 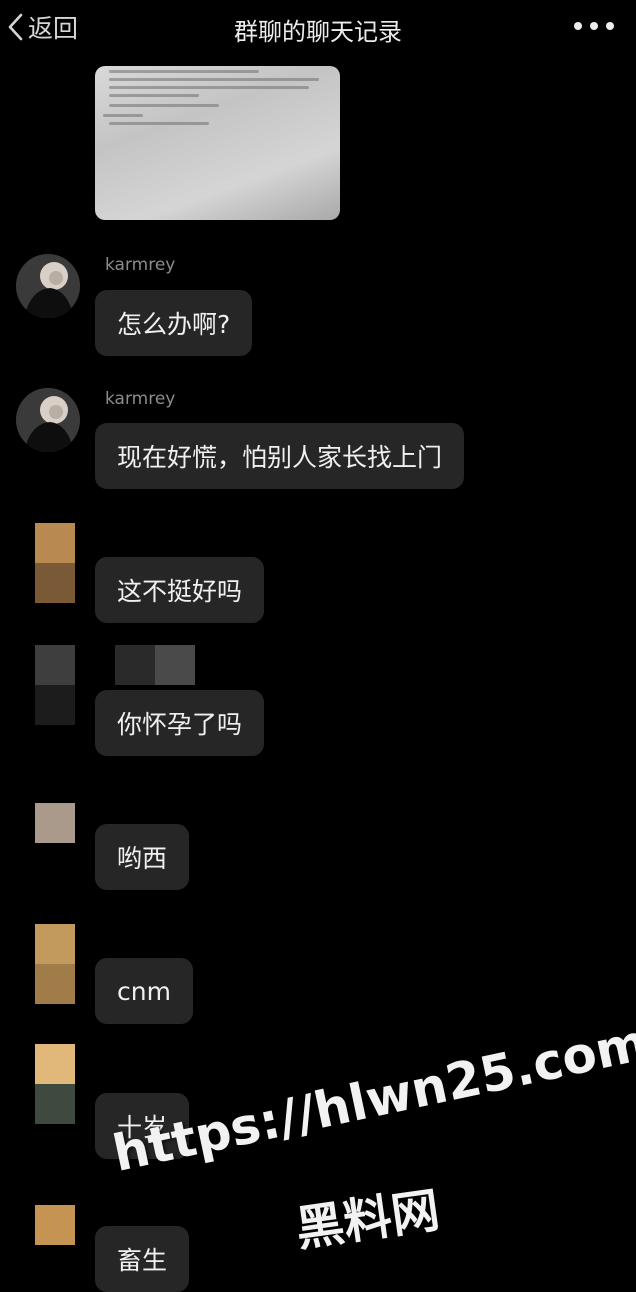 I want to click on top-bar: 返回 群聊的聊天记录, so click(x=318, y=28).